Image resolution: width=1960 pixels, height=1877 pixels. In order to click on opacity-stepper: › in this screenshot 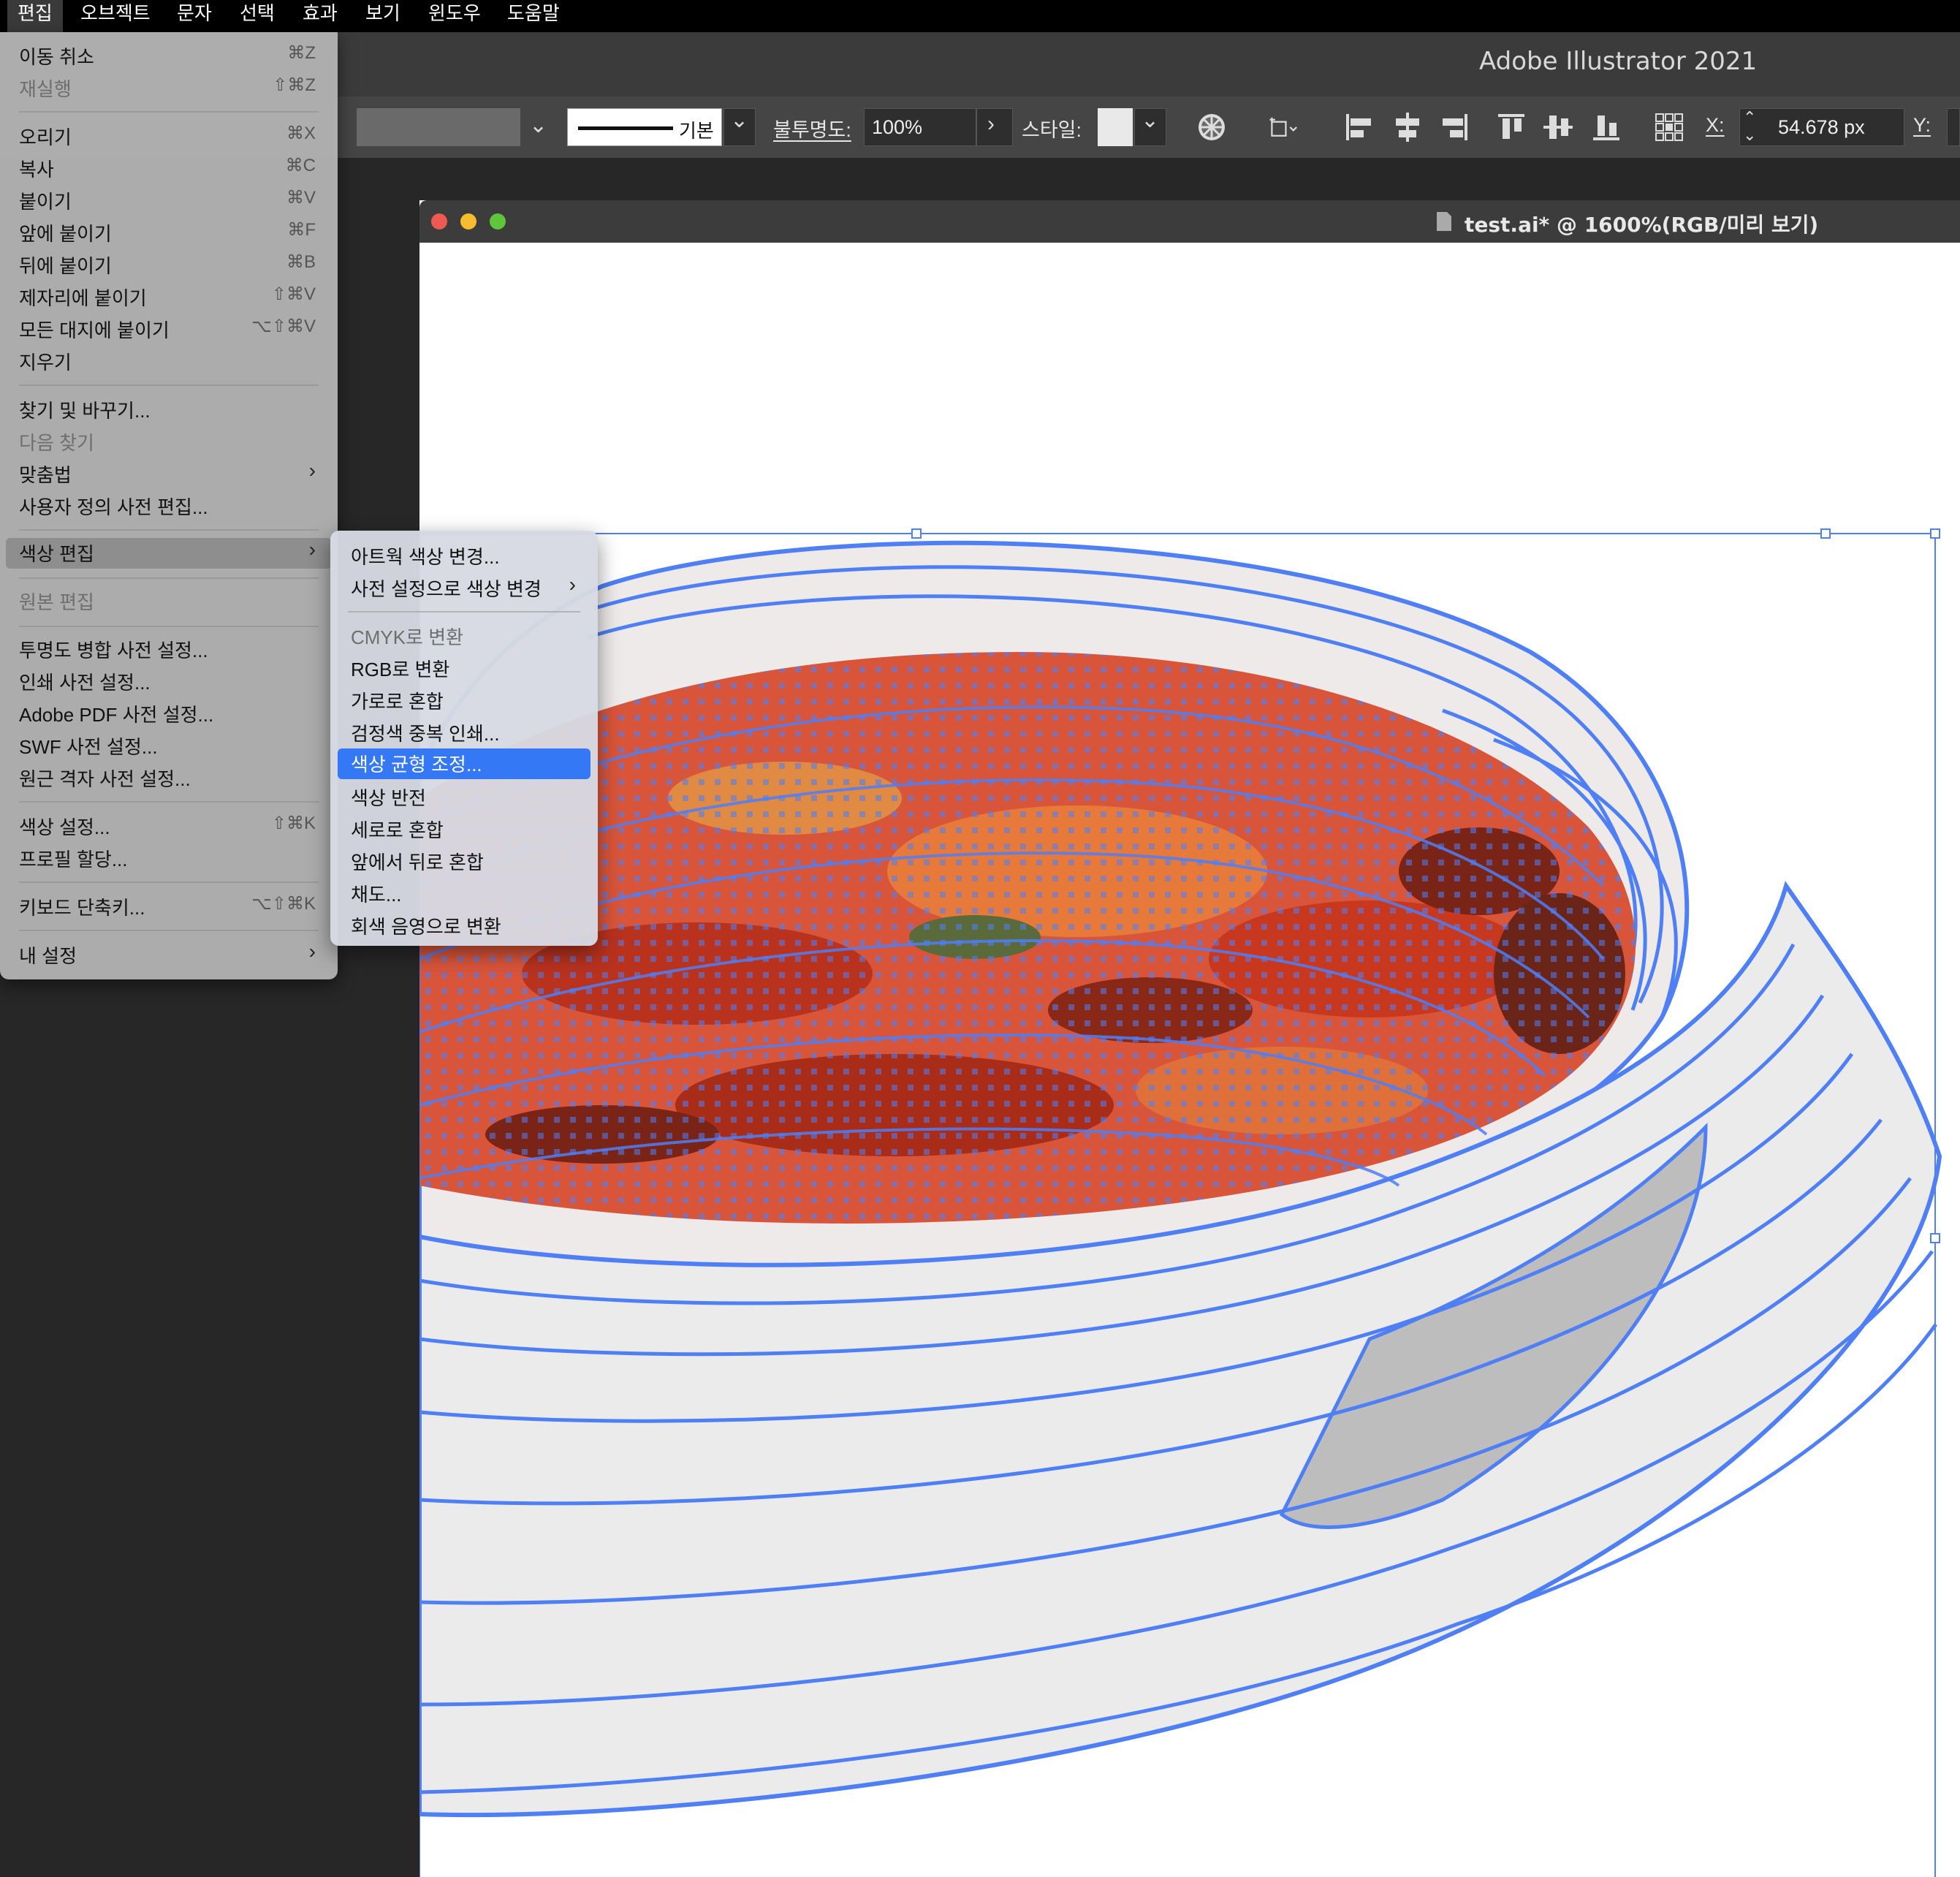, I will do `click(994, 127)`.